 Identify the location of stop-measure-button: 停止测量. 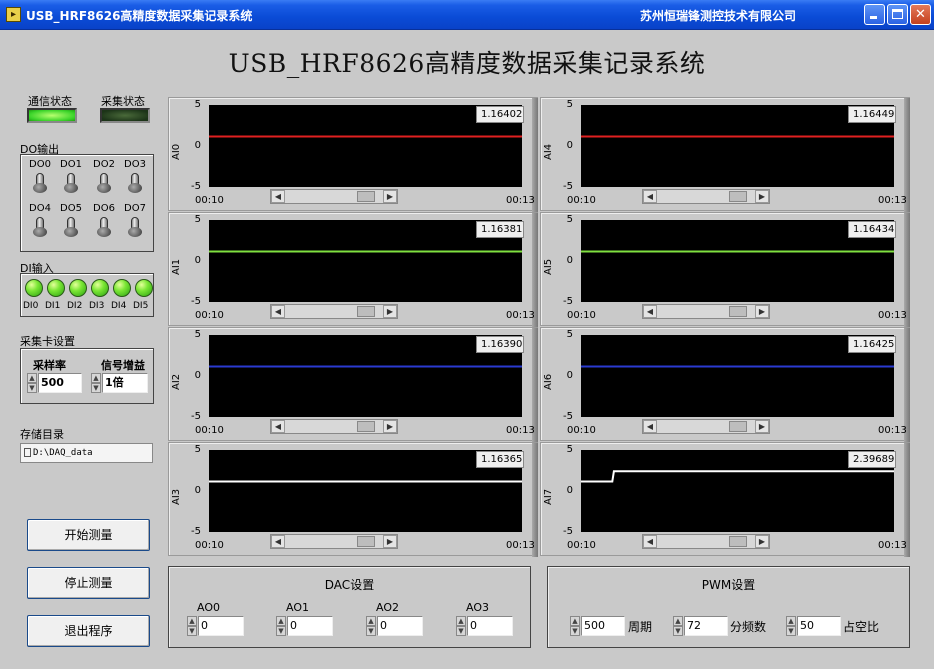
(88, 583).